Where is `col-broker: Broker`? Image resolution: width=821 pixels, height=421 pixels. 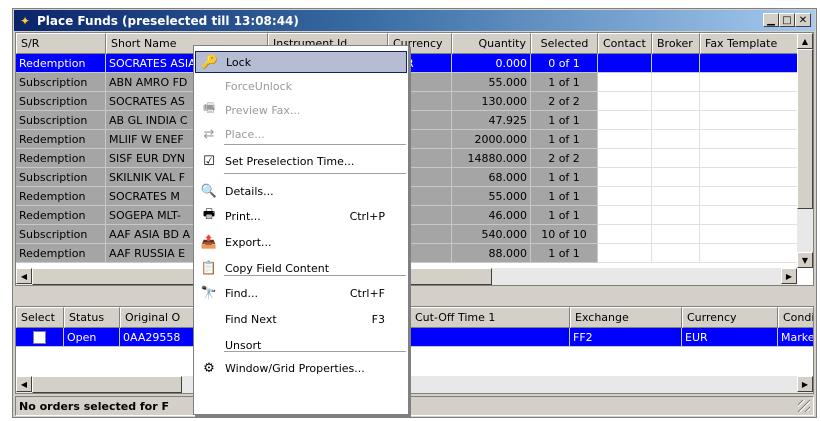
col-broker: Broker is located at coordinates (676, 43).